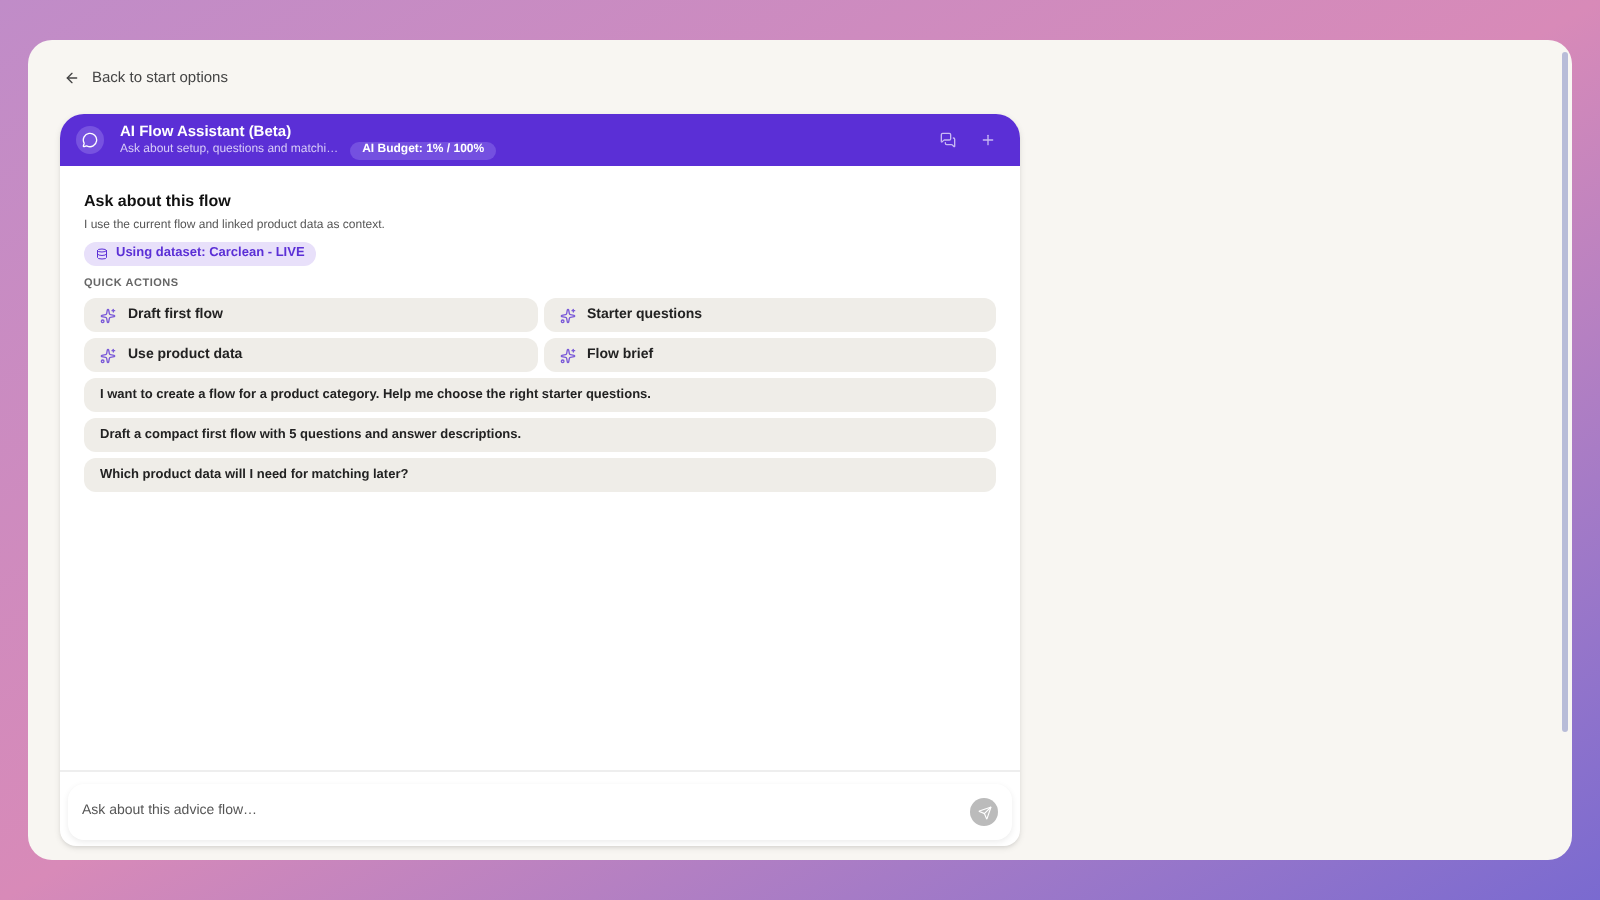  What do you see at coordinates (988, 140) in the screenshot?
I see `new-chat-icon` at bounding box center [988, 140].